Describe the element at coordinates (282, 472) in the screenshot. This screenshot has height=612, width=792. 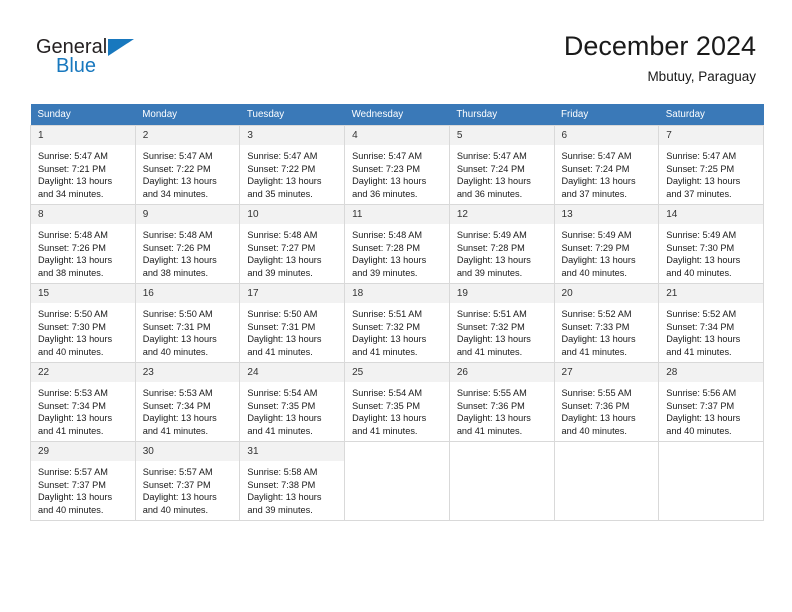
I see `sunrise-text: Sunrise: 5:58 AM` at that location.